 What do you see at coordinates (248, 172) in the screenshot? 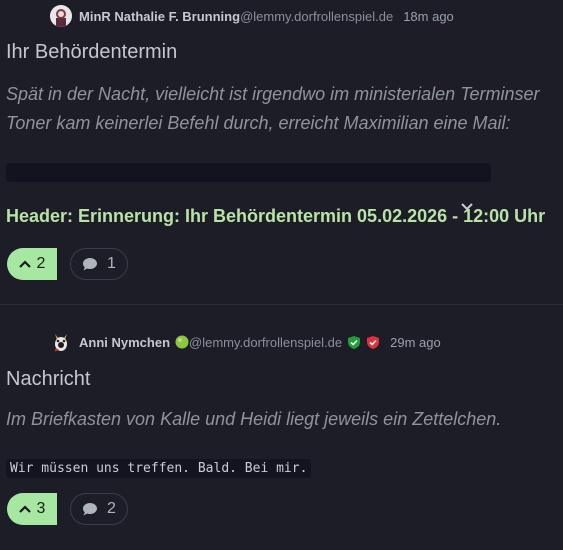
I see `redacted-block` at bounding box center [248, 172].